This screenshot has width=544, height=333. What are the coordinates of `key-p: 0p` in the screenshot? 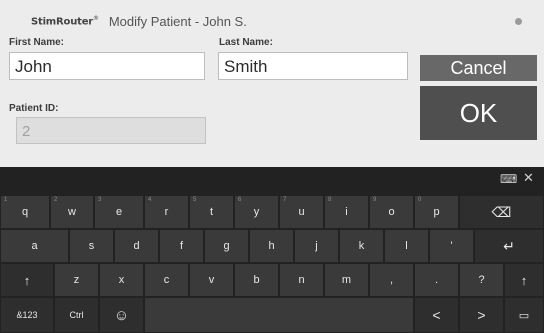 It's located at (436, 212).